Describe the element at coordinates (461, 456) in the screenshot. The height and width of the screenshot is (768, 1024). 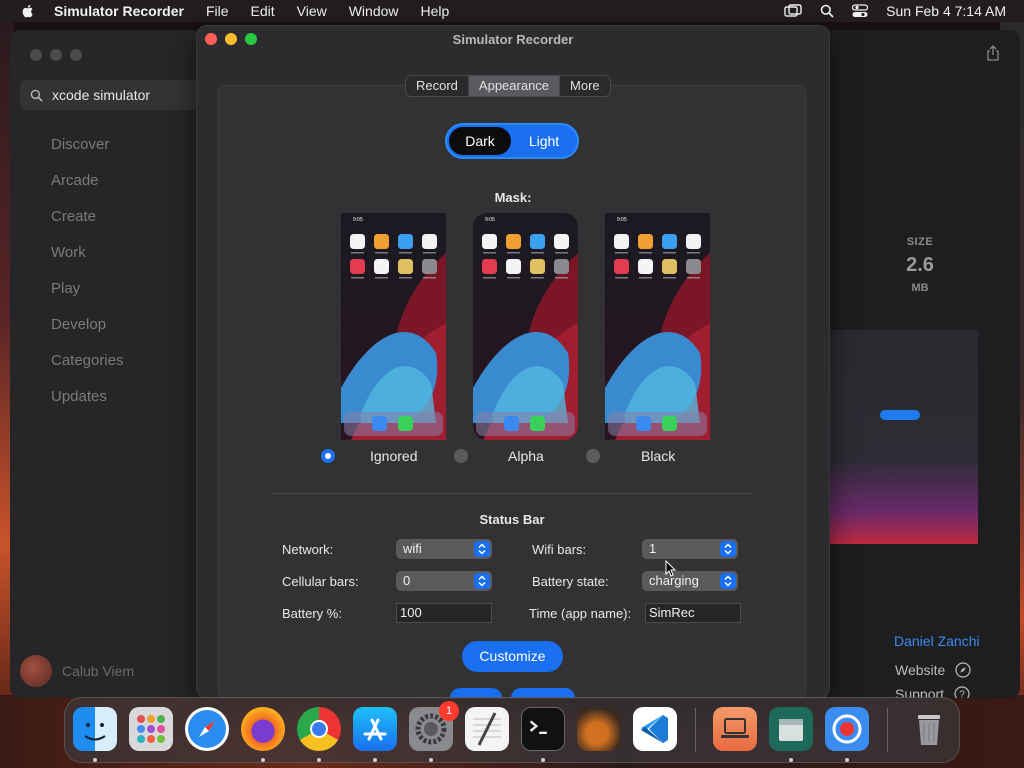
I see `mask-radio-alpha` at that location.